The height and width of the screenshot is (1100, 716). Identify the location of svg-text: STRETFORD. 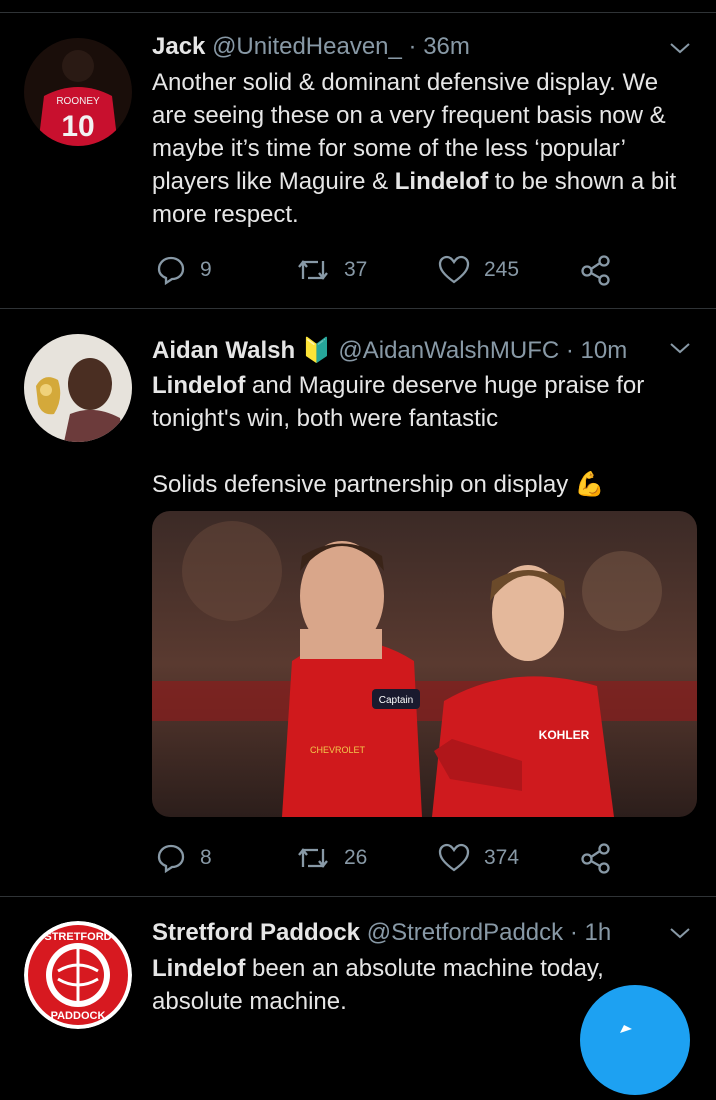
(77, 937).